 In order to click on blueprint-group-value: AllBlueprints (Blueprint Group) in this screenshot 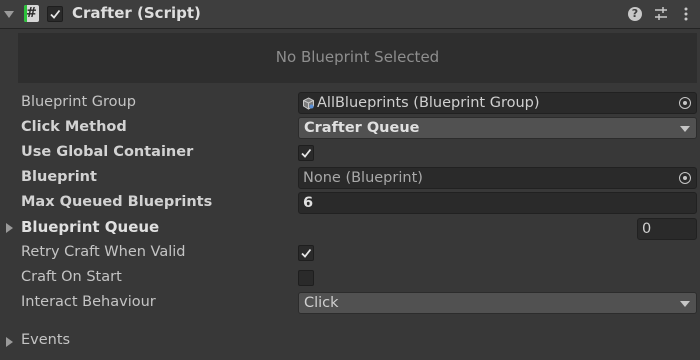, I will do `click(428, 103)`.